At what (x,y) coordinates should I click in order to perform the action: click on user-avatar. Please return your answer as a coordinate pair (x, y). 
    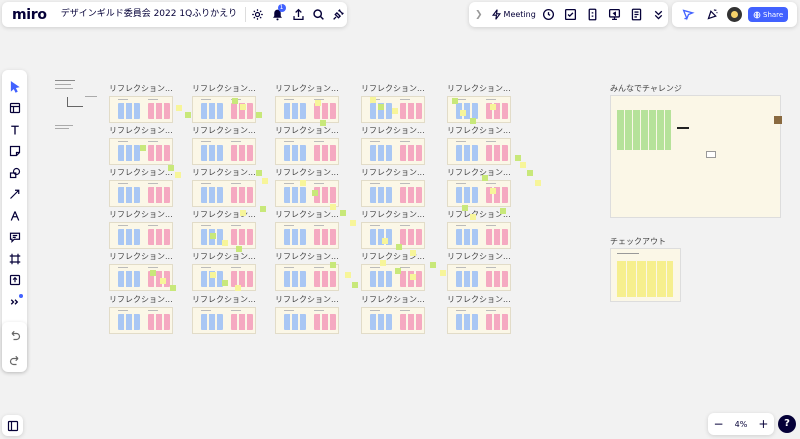
    Looking at the image, I should click on (734, 14).